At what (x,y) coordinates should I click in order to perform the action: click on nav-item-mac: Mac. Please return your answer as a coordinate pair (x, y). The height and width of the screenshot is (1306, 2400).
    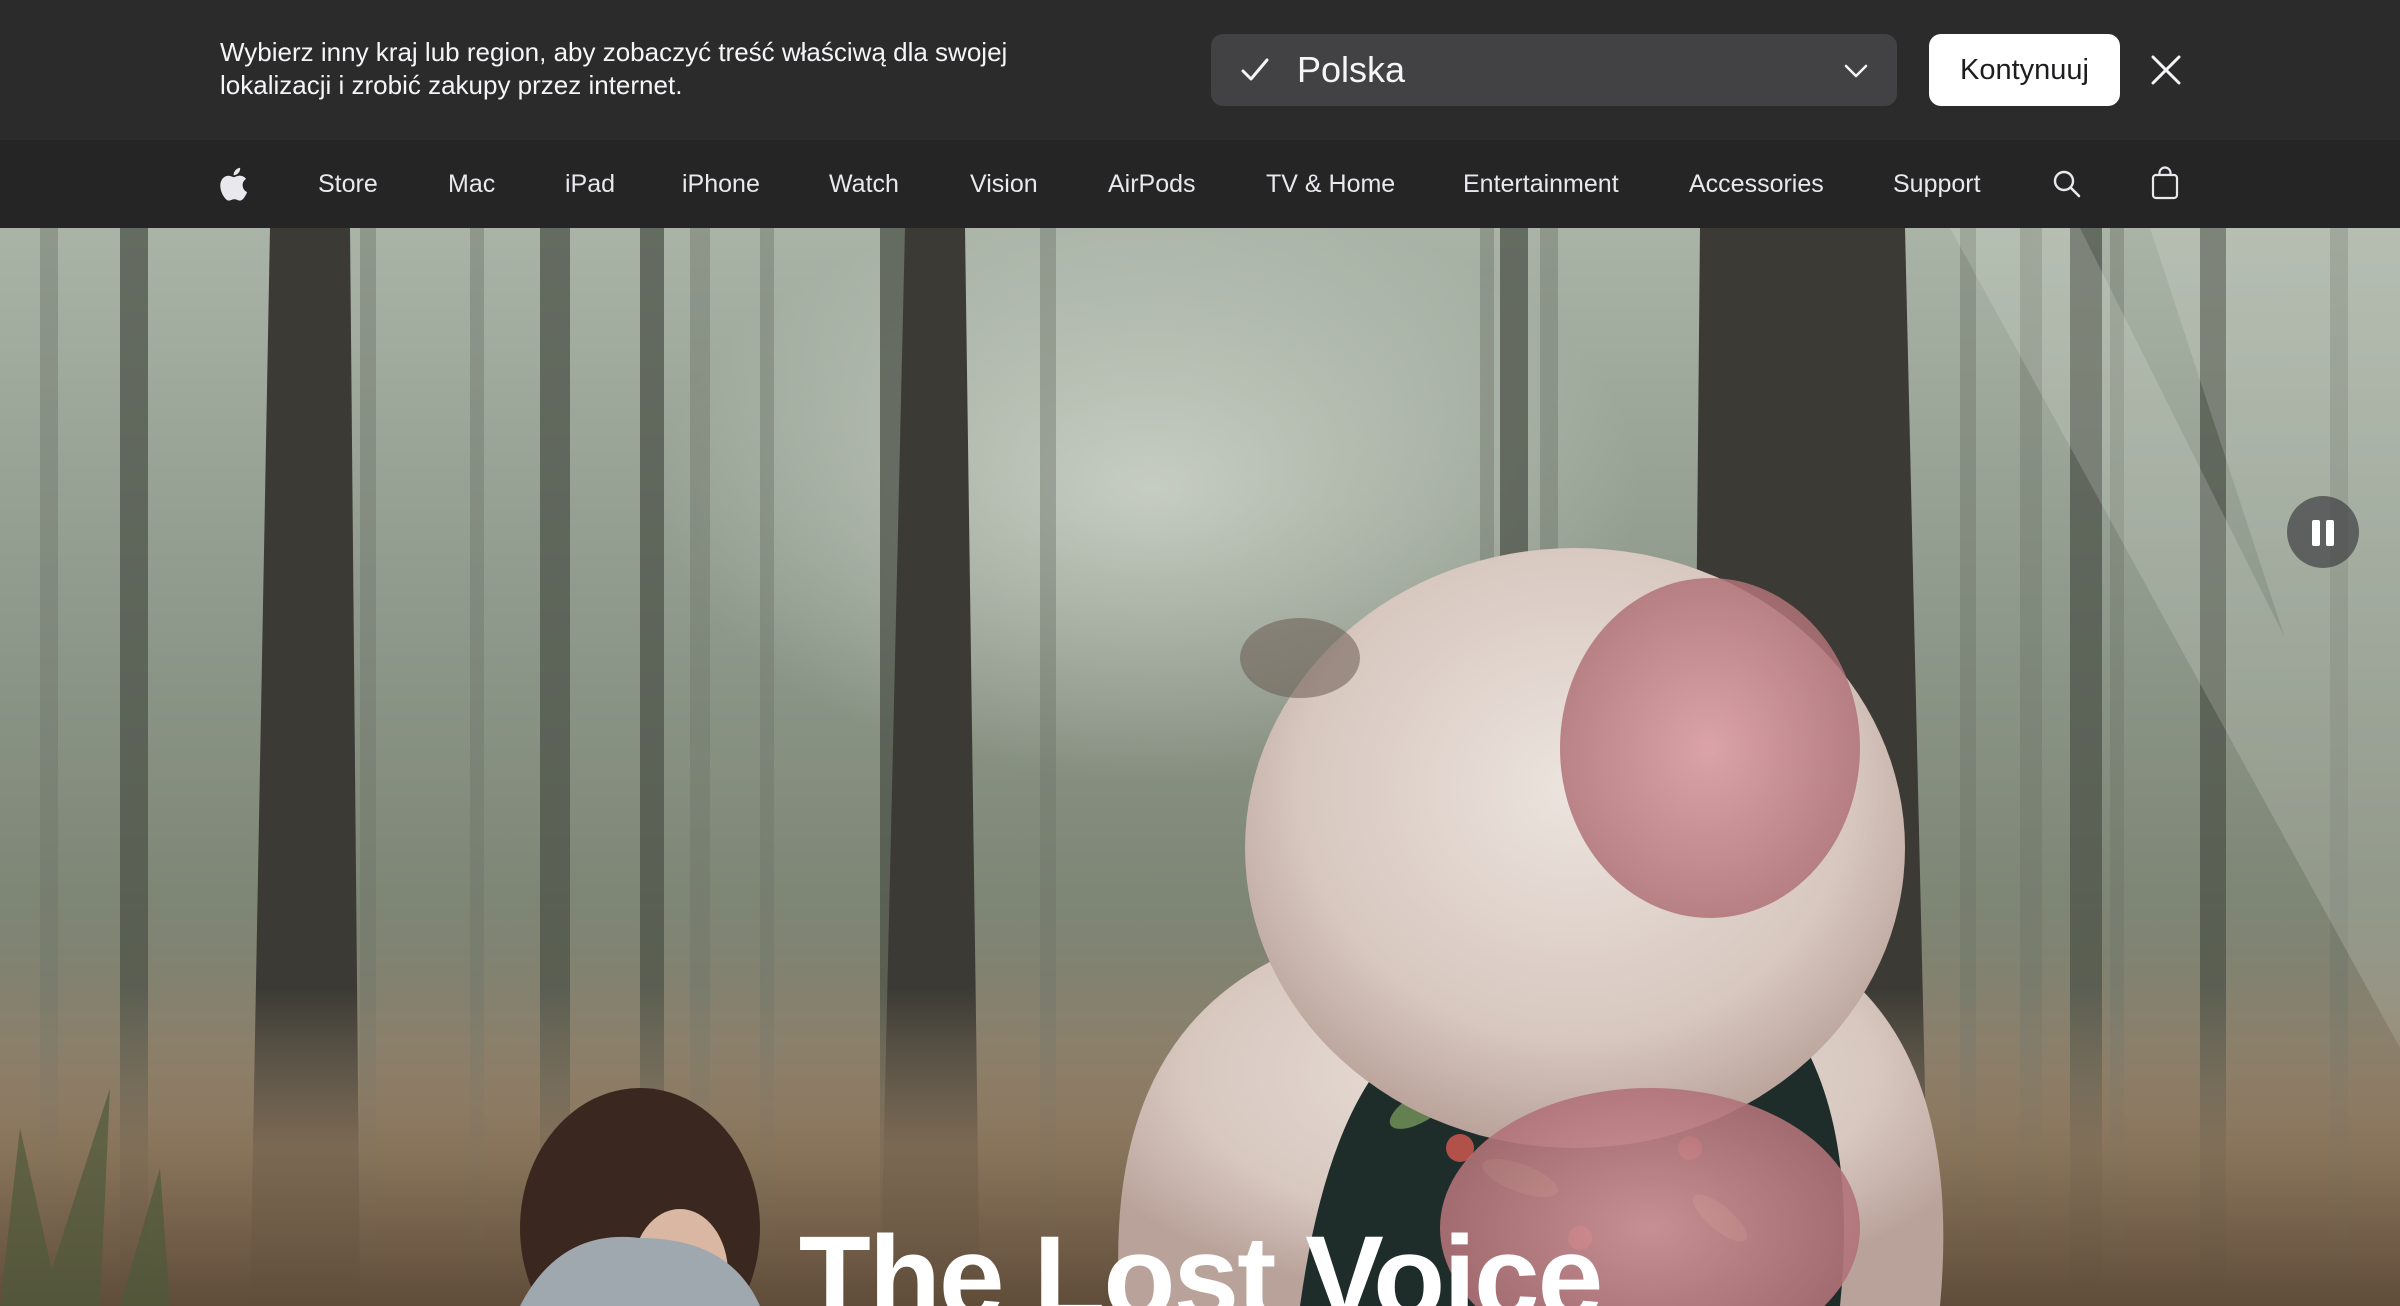
    Looking at the image, I should click on (471, 184).